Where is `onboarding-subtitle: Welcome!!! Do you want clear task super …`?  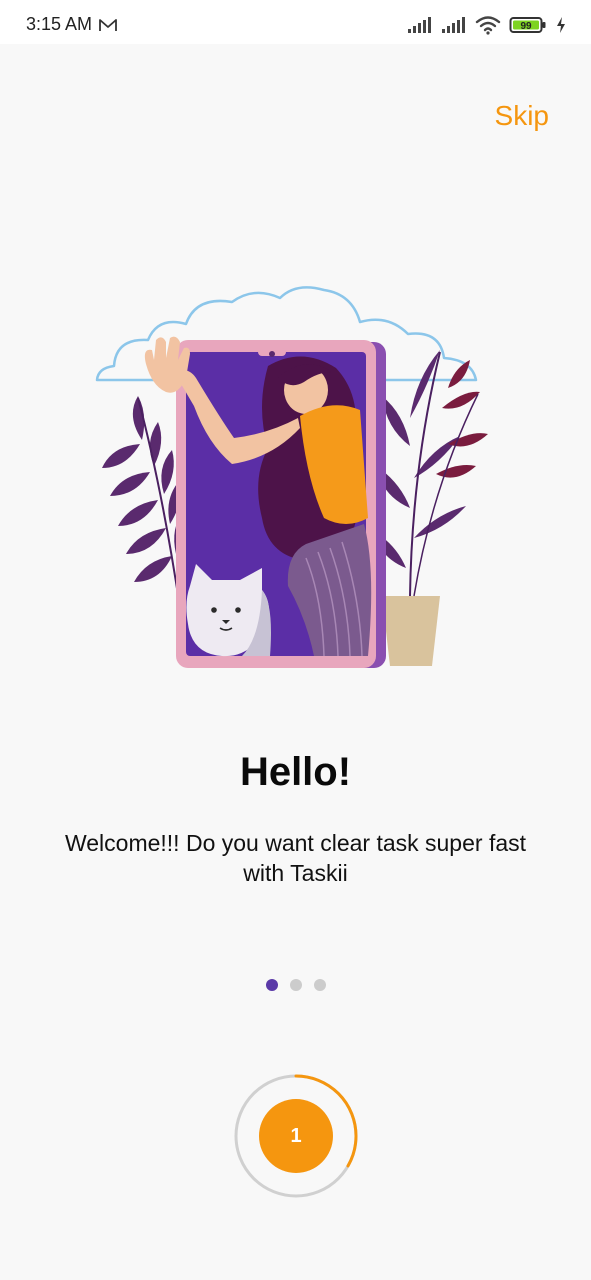 onboarding-subtitle: Welcome!!! Do you want clear task super … is located at coordinates (295, 858).